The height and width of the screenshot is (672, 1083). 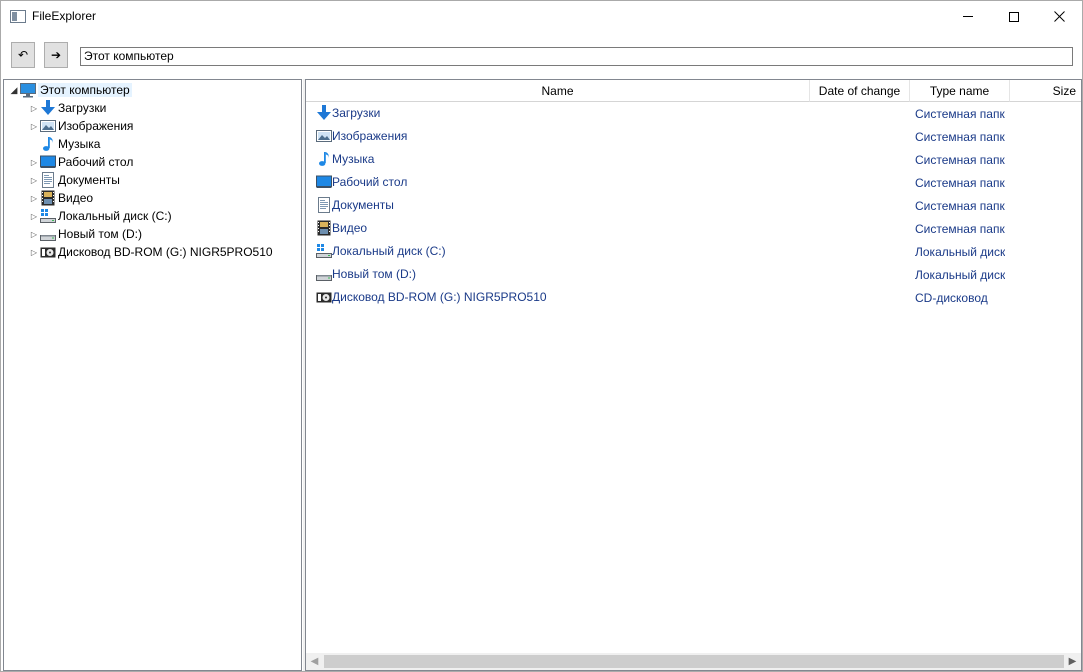 What do you see at coordinates (693, 251) in the screenshot?
I see `list-item: Локальный диск (C:) Локальный диск` at bounding box center [693, 251].